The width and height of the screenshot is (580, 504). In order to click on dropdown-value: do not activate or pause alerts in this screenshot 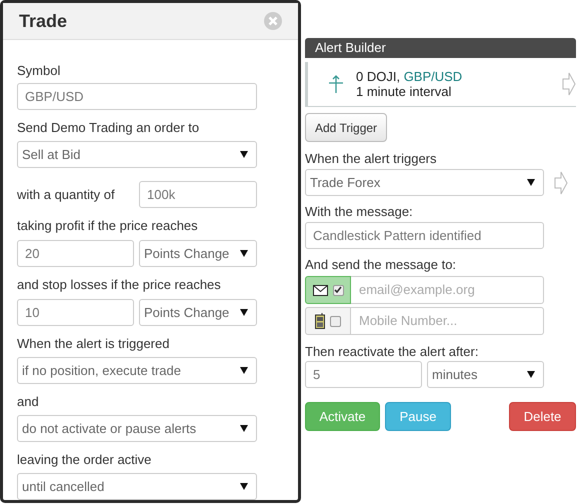, I will do `click(109, 429)`.